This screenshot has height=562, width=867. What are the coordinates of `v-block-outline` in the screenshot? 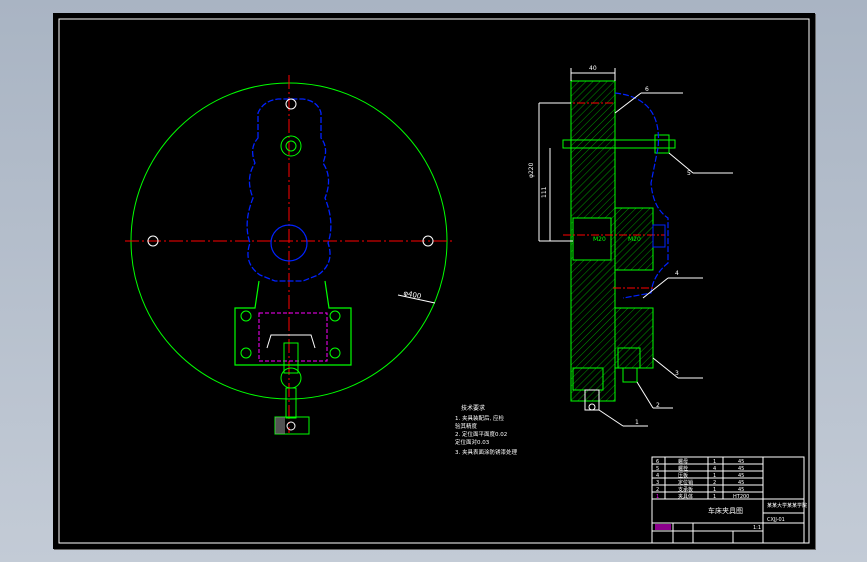 It's located at (293, 337).